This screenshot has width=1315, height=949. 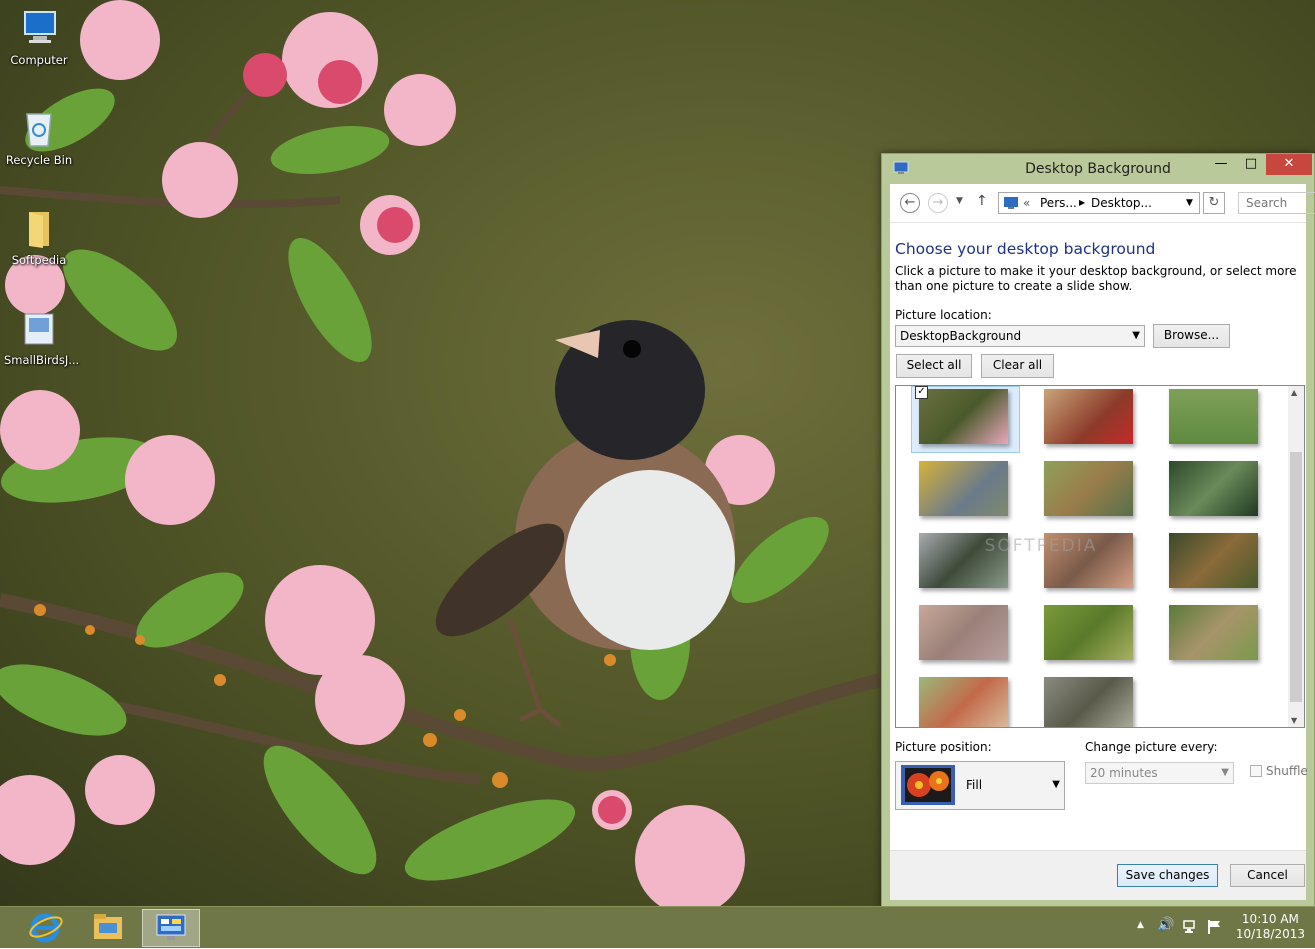 I want to click on desktop-icon-label: Recycle Bin, so click(x=39, y=160).